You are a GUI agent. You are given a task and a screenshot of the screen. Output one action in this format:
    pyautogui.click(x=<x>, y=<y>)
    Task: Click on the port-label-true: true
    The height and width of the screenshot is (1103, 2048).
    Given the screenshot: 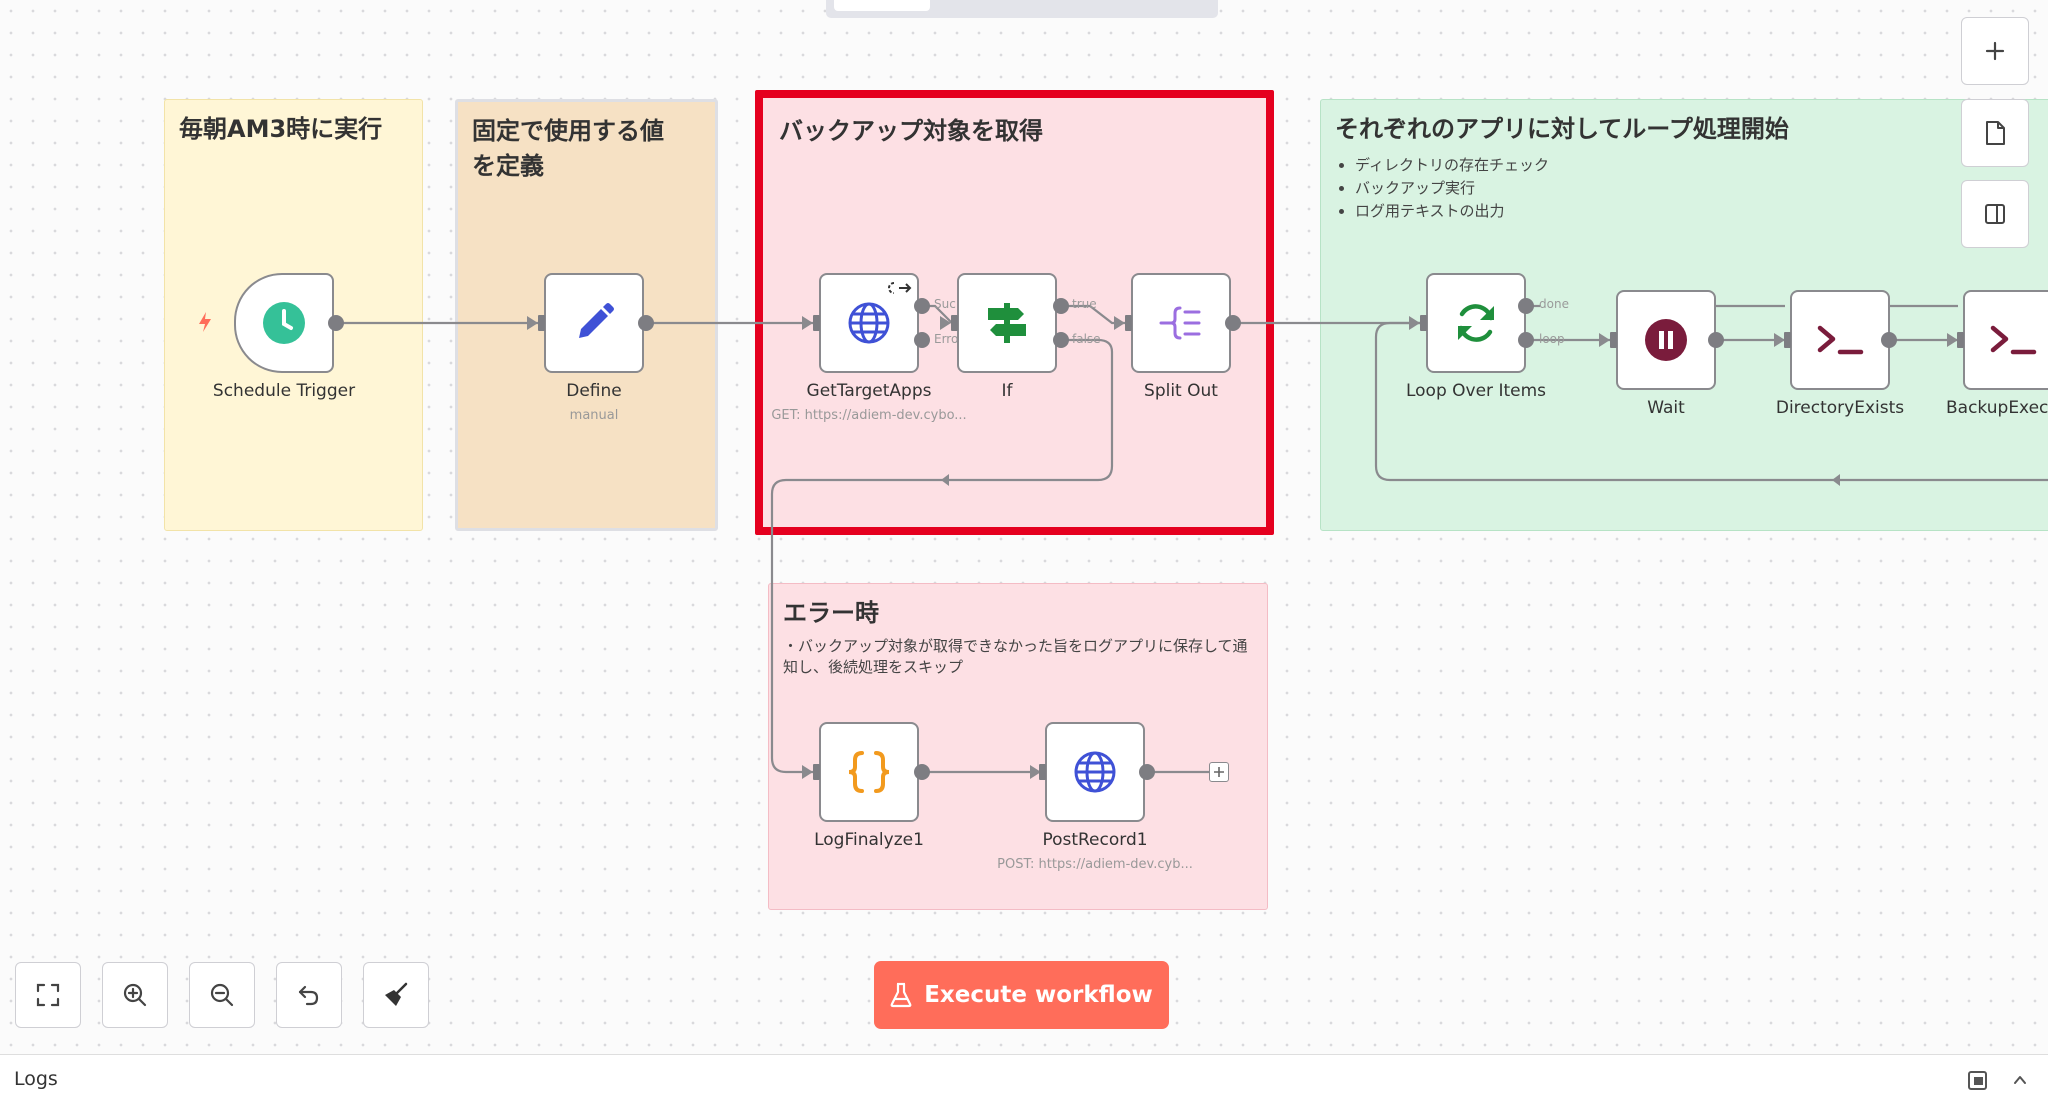 What is the action you would take?
    pyautogui.click(x=1084, y=304)
    